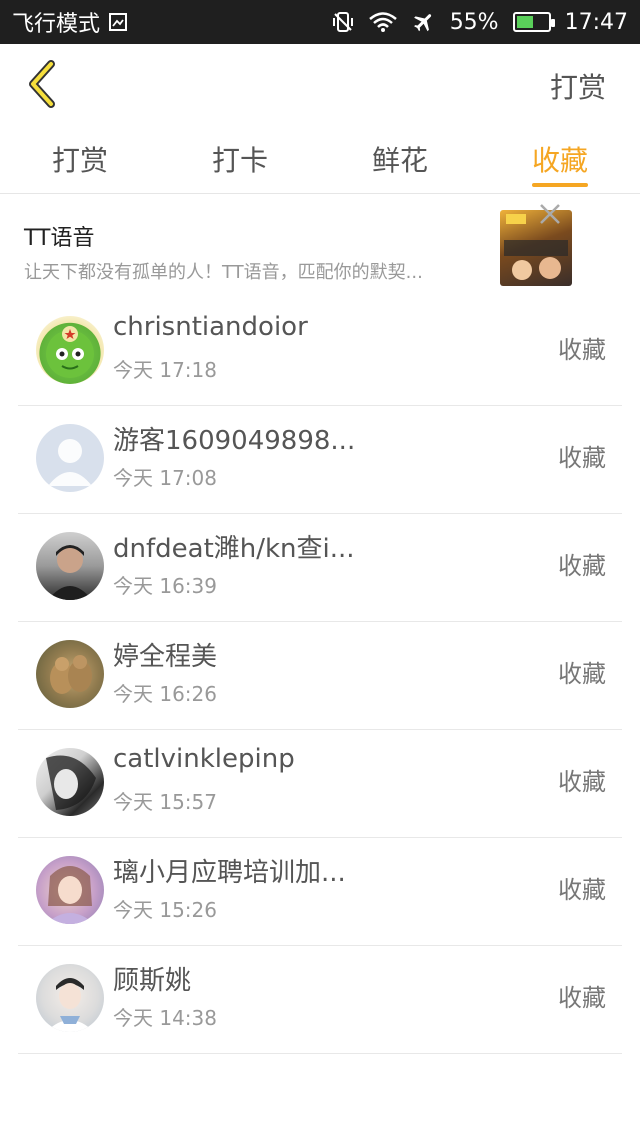 The width and height of the screenshot is (640, 1138). I want to click on airplane-icon, so click(424, 22).